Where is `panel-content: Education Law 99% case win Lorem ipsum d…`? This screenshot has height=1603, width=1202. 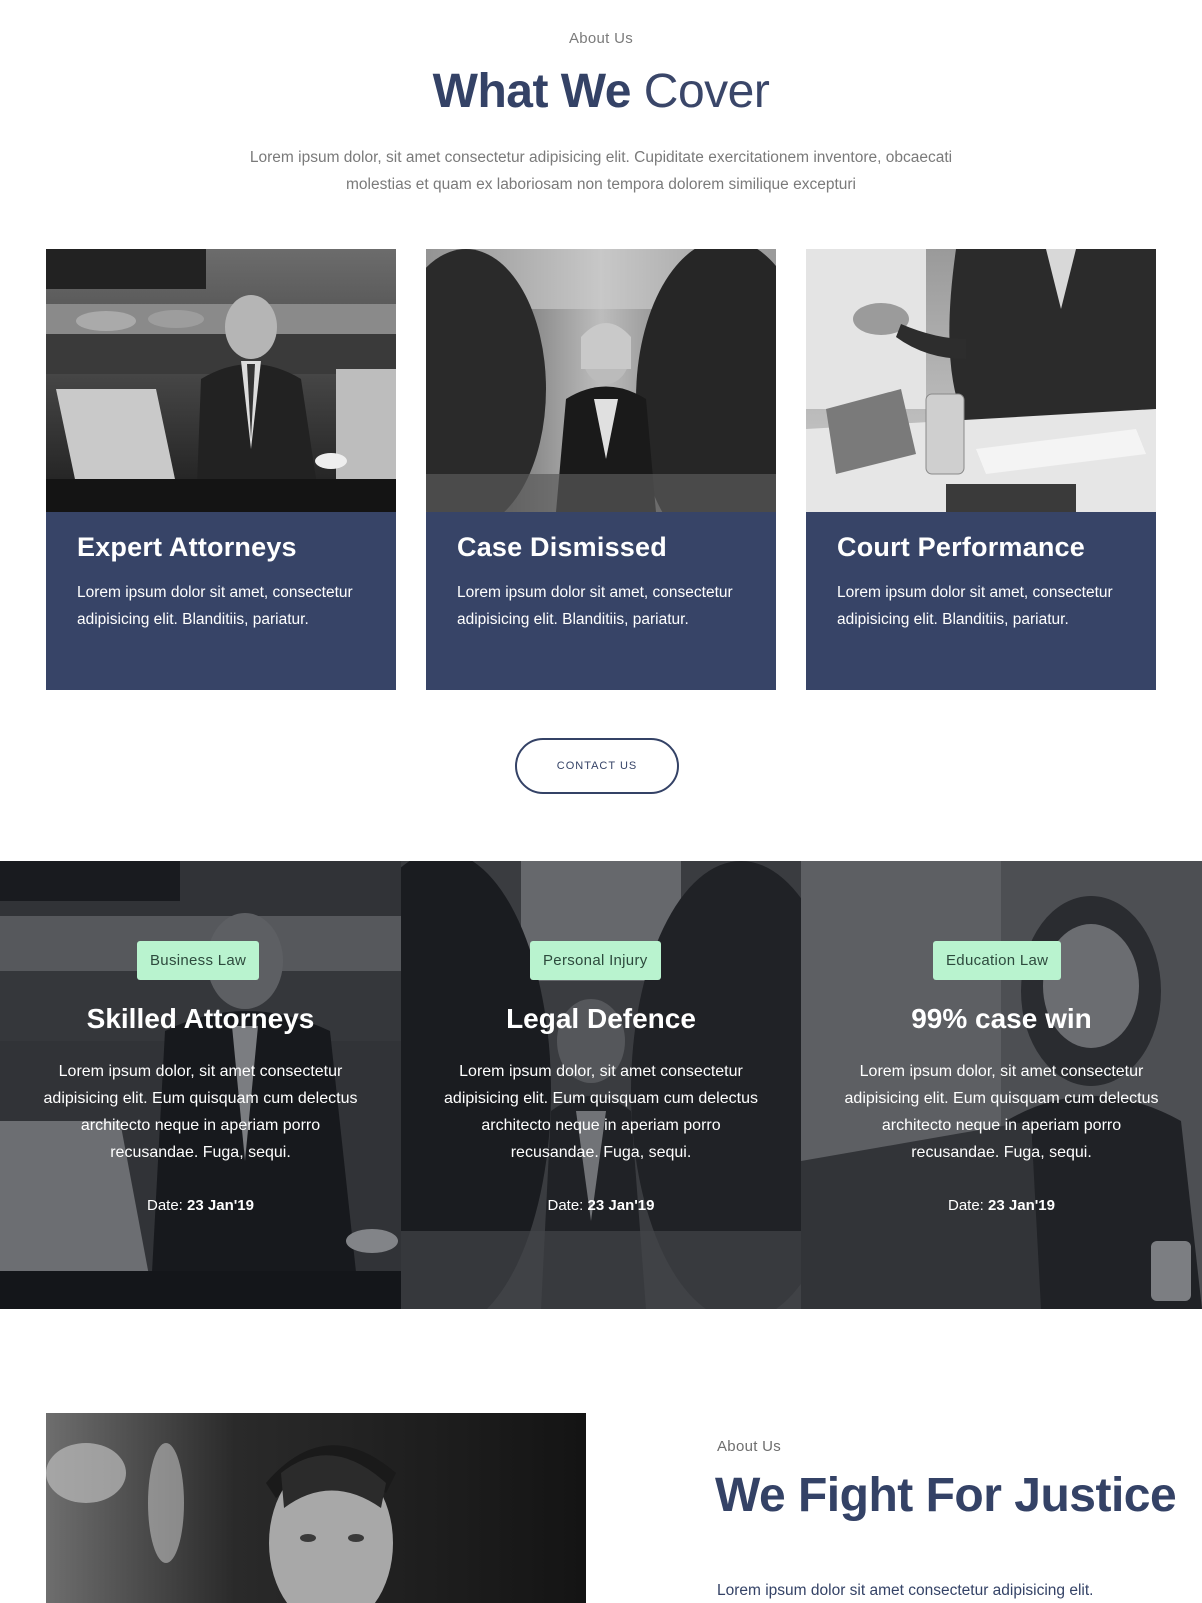 panel-content: Education Law 99% case win Lorem ipsum d… is located at coordinates (1001, 1085).